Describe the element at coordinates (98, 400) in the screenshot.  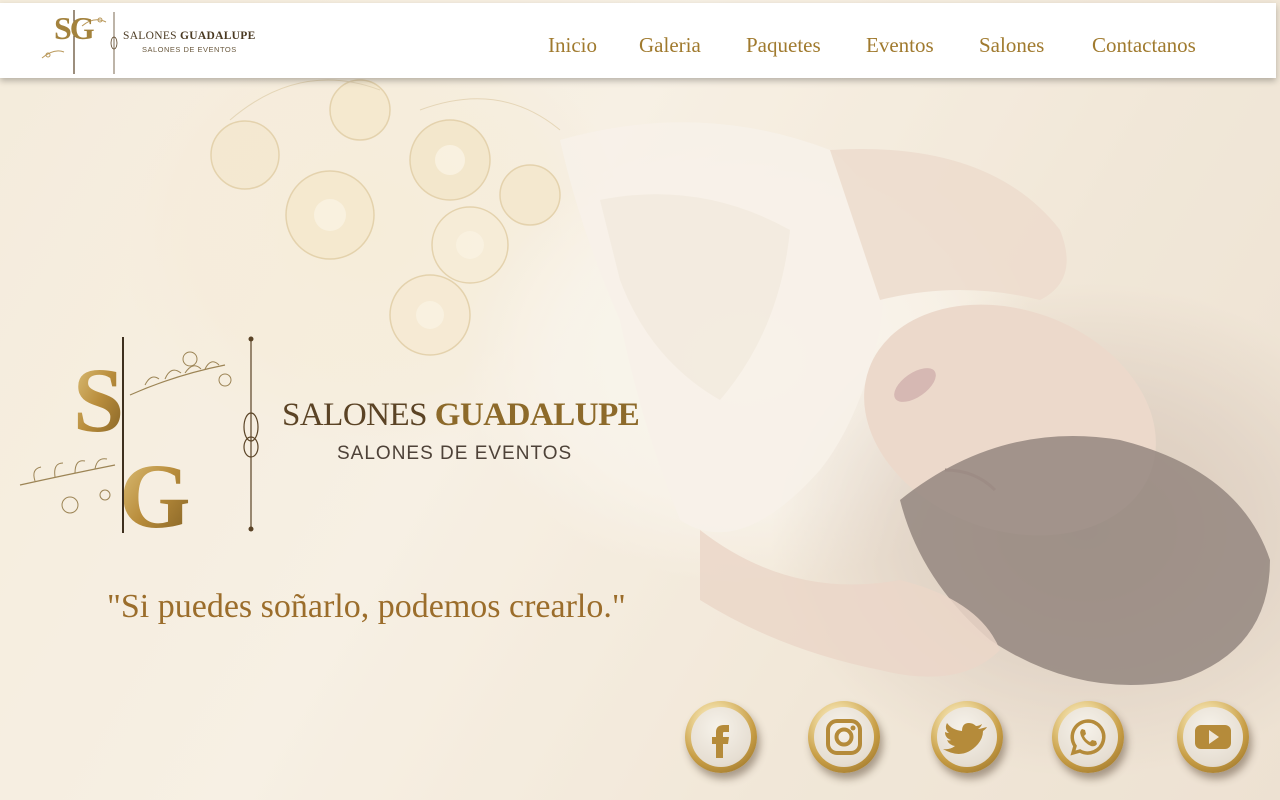
I see `svg-text: S` at that location.